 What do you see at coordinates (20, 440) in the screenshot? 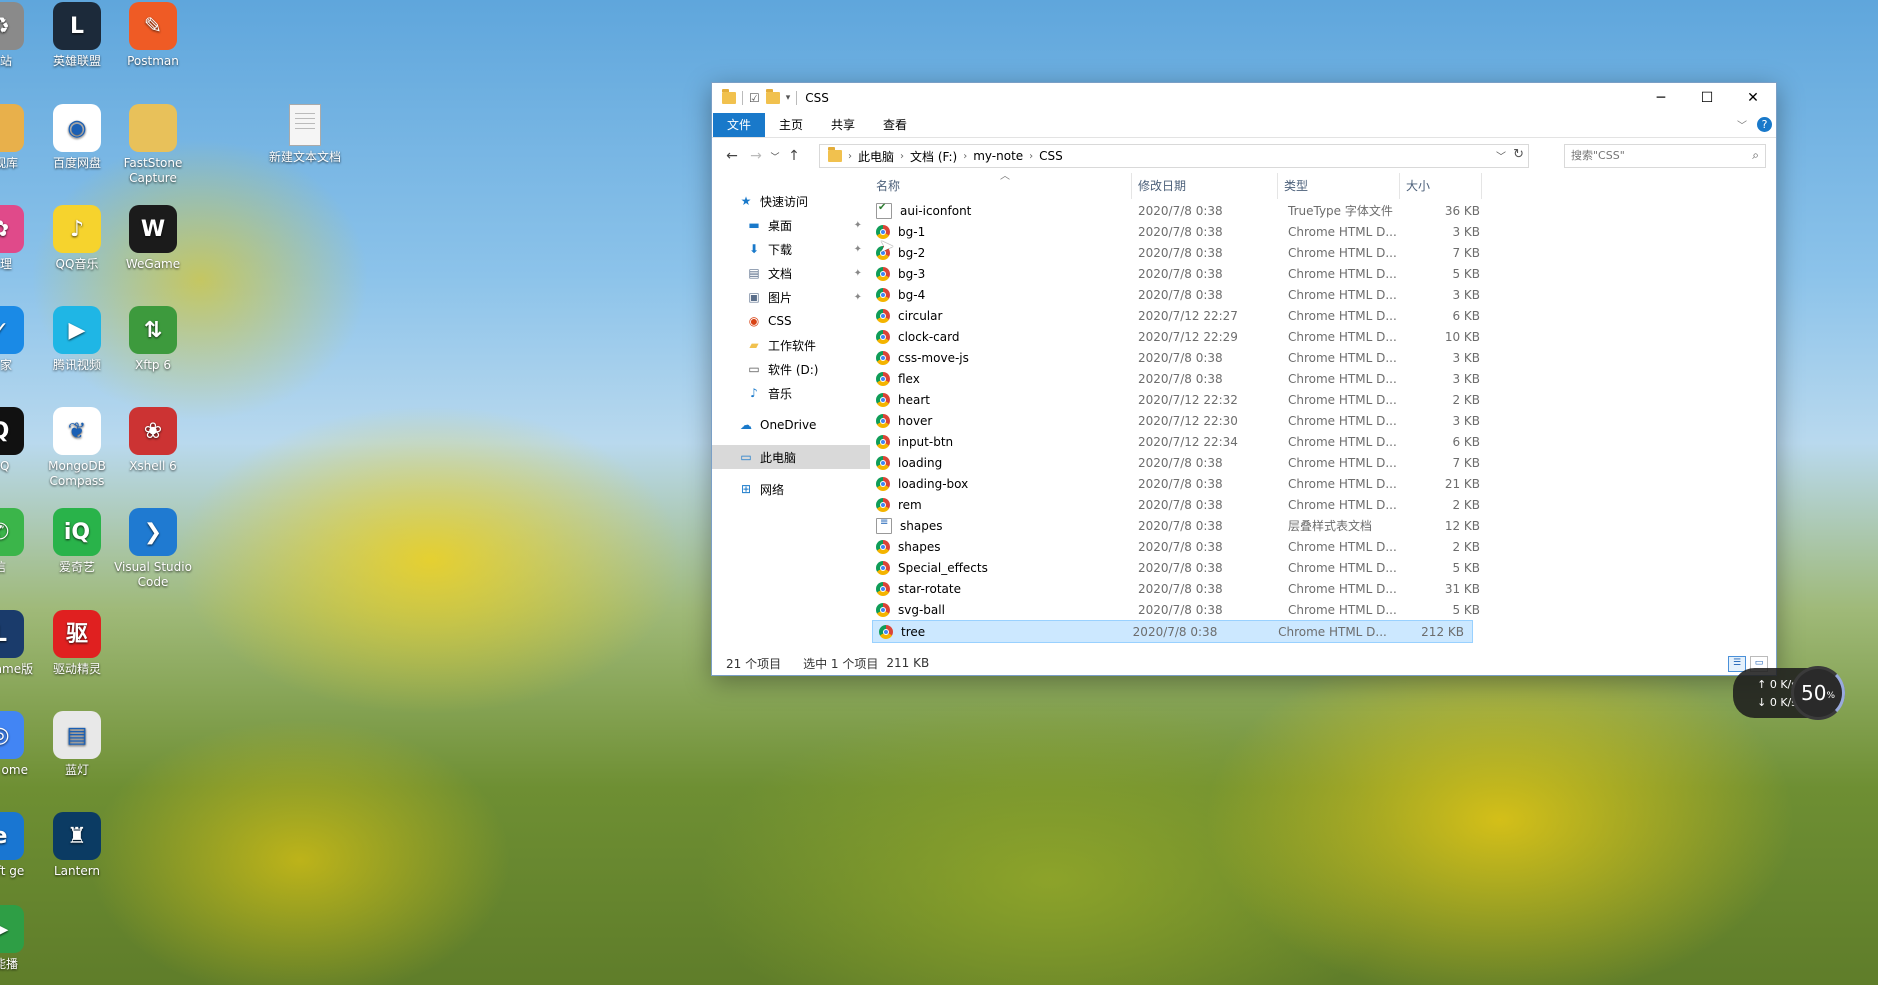
I see `desktop-shortcut: QQQ` at bounding box center [20, 440].